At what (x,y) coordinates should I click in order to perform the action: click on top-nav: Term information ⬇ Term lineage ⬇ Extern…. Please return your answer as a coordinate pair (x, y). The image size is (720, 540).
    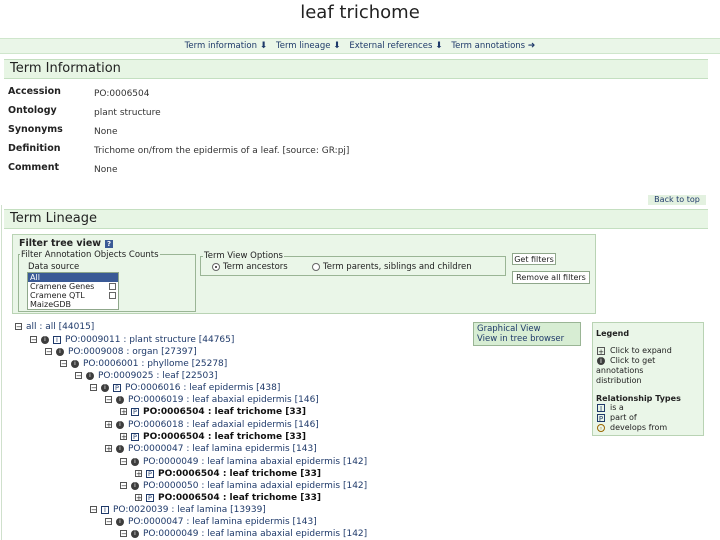
    Looking at the image, I should click on (360, 46).